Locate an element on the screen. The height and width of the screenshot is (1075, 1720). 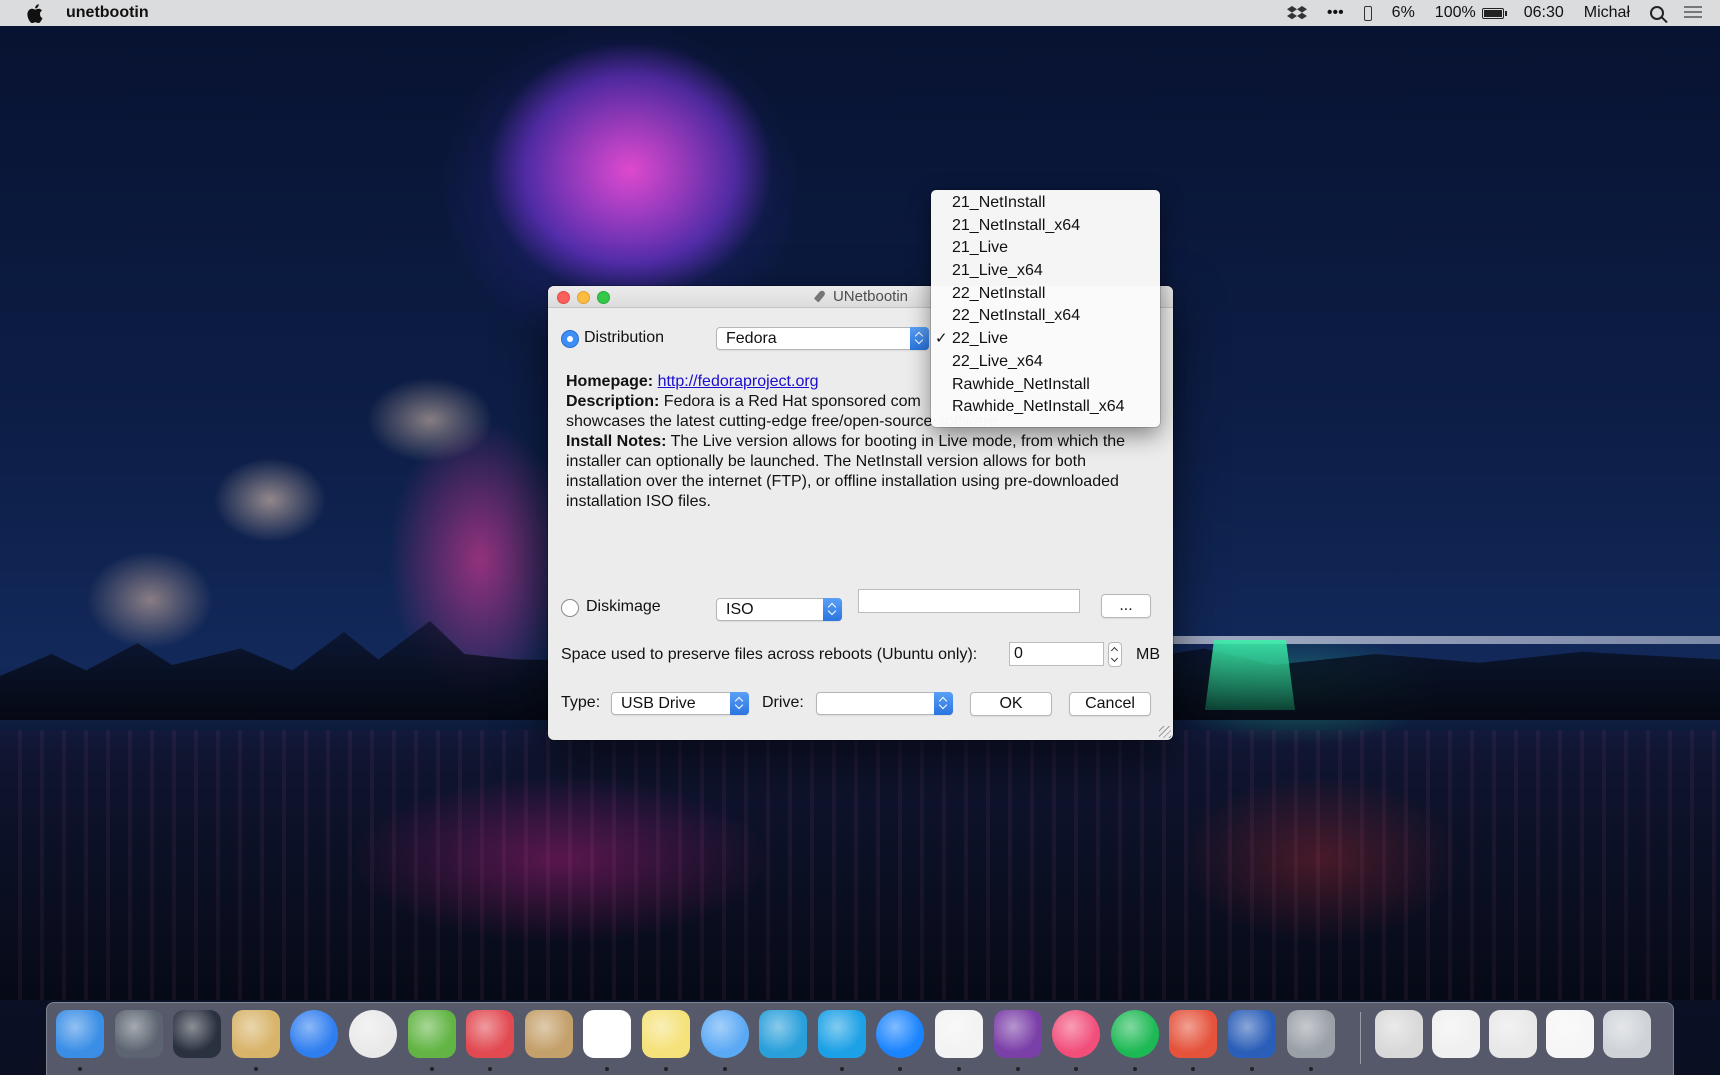
skype-icon is located at coordinates (841, 1034).